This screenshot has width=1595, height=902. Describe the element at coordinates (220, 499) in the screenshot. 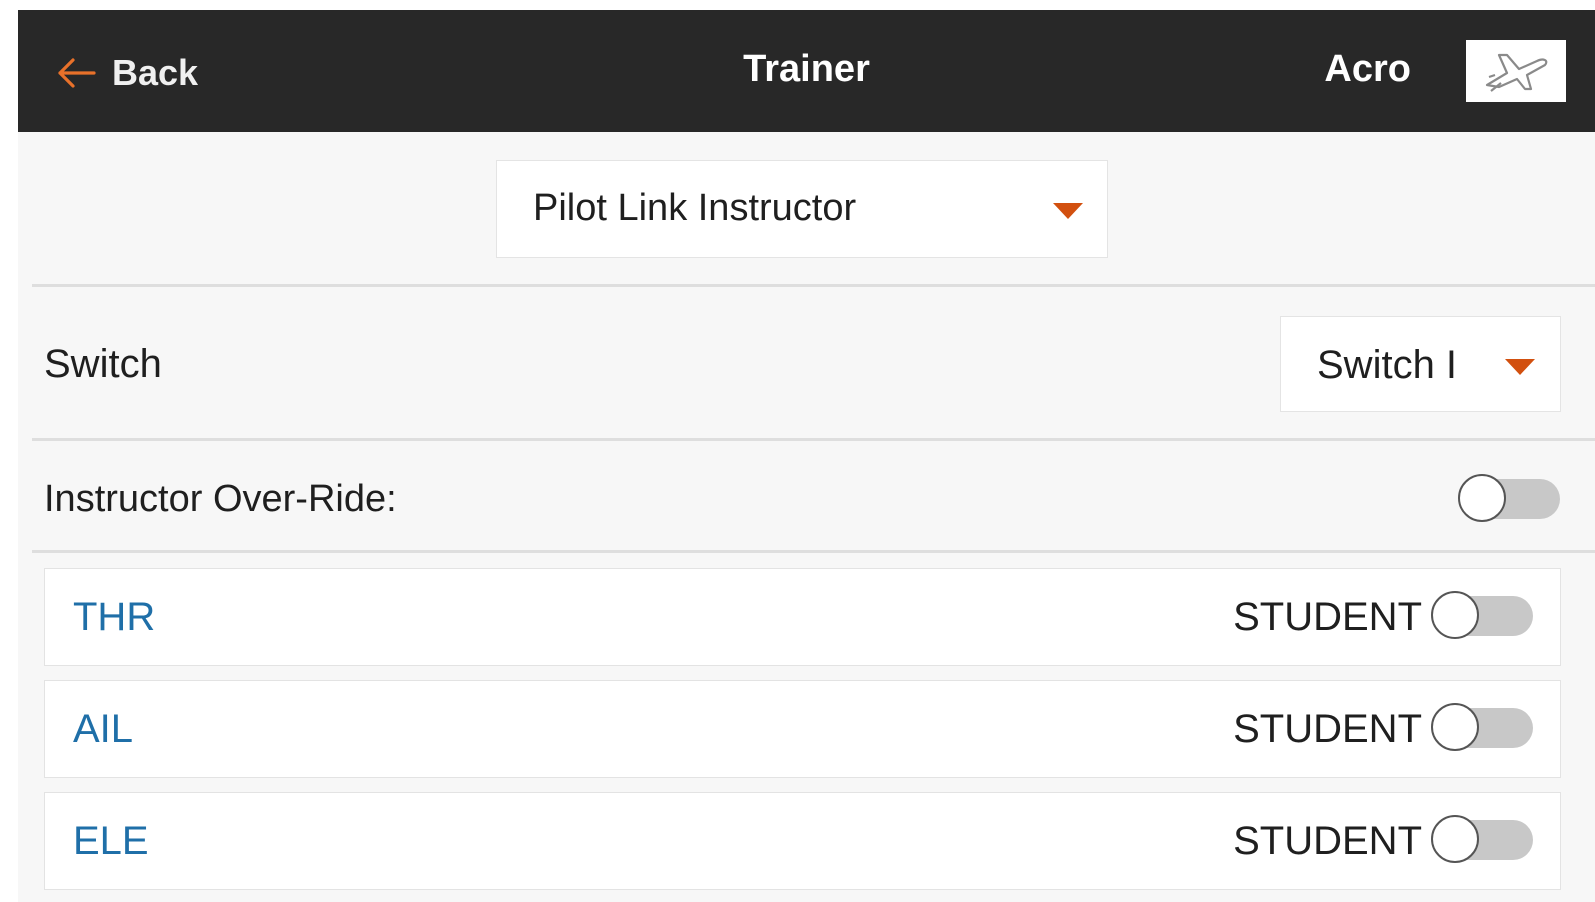

I see `instructor-override-label: Instructor Over-Ride:` at that location.